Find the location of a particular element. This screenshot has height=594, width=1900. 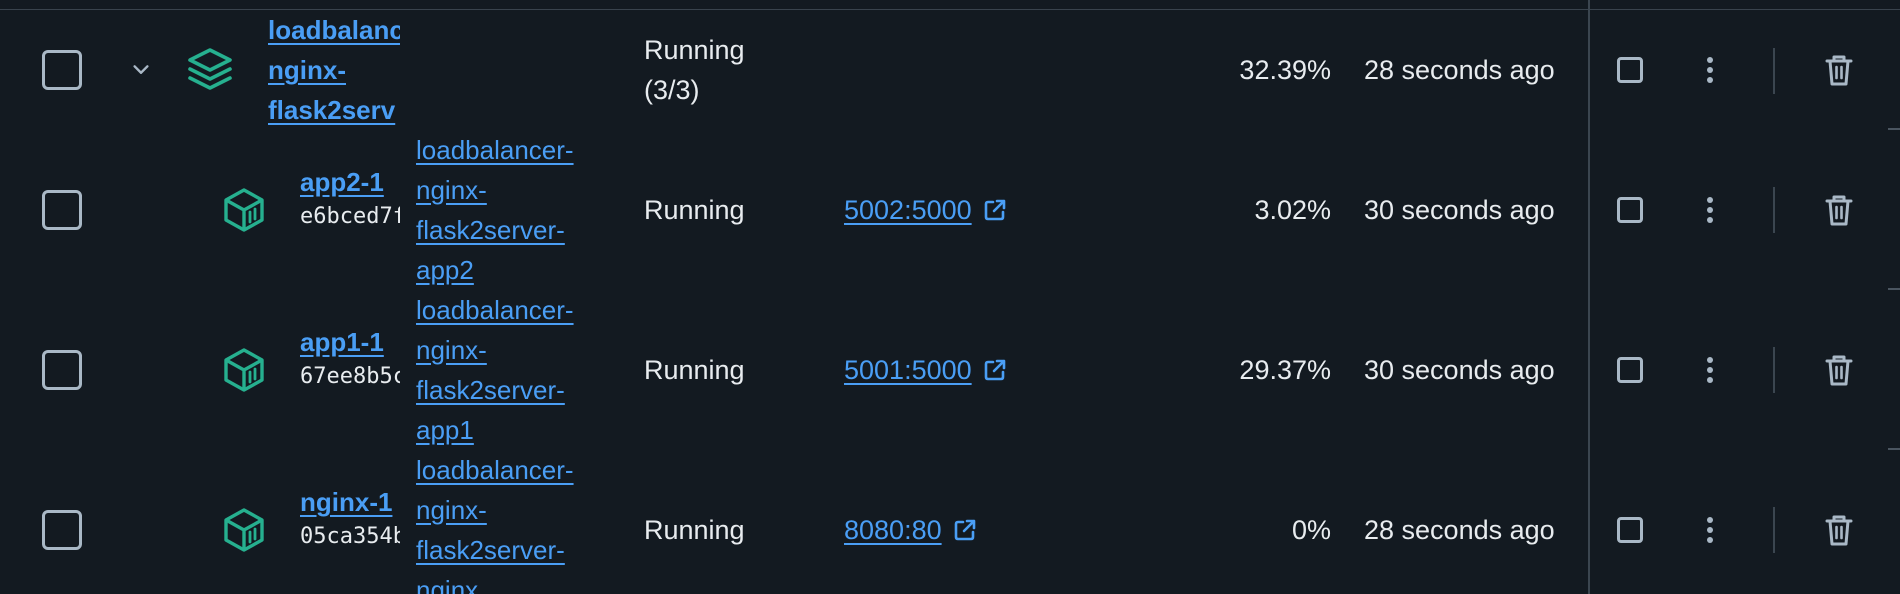

container-name-link: app2-1 is located at coordinates (350, 182).